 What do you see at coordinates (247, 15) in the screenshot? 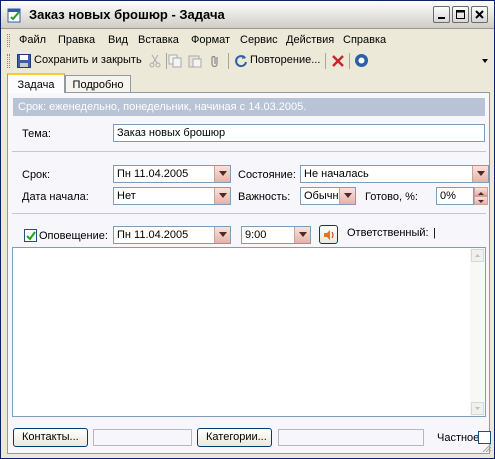
I see `title-bar: Заказ новых брошюр - Задача` at bounding box center [247, 15].